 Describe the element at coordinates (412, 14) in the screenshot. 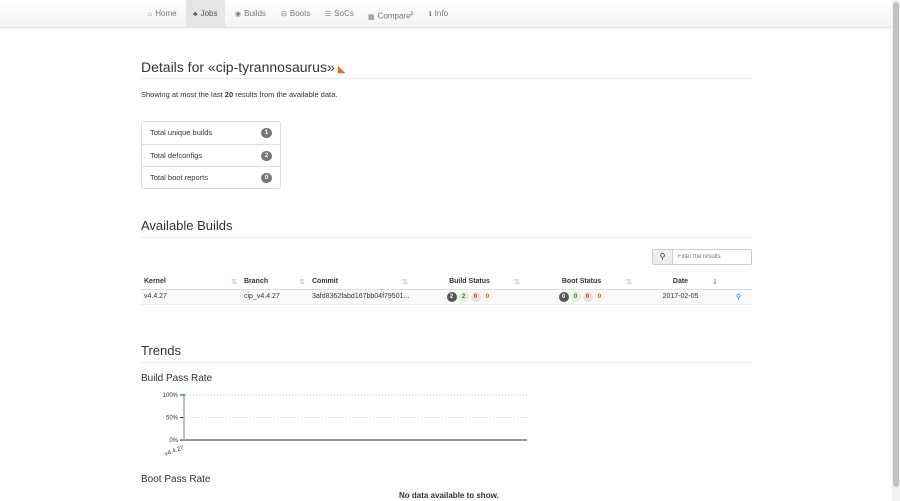

I see `beta-mark: β` at that location.